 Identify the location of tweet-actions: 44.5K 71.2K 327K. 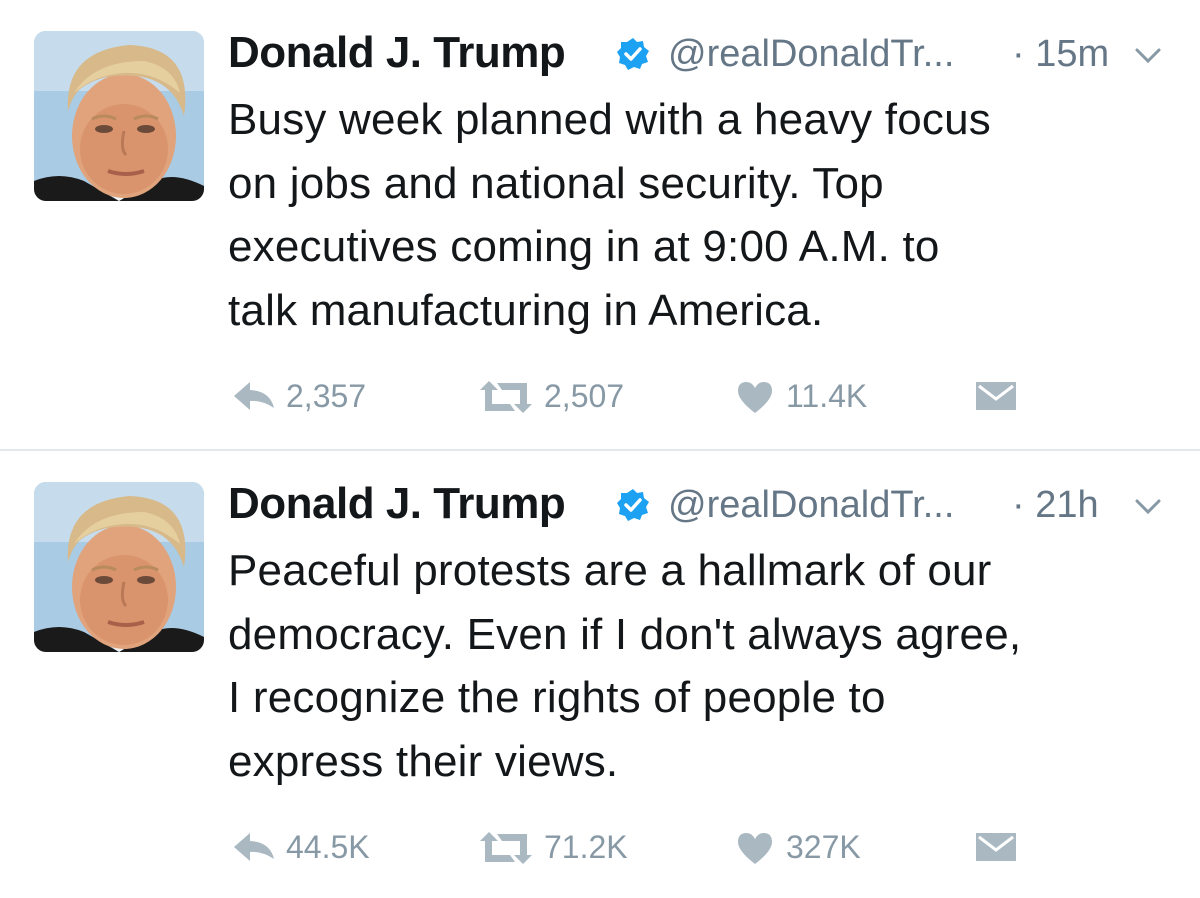
(638, 848).